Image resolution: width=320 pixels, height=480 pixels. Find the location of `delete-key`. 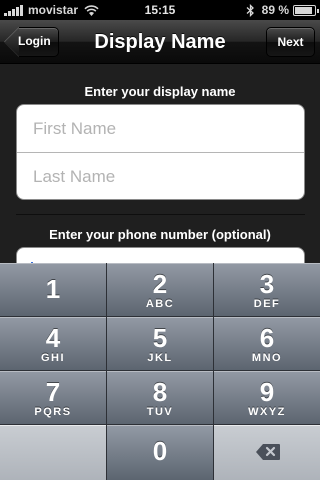

delete-key is located at coordinates (267, 452).